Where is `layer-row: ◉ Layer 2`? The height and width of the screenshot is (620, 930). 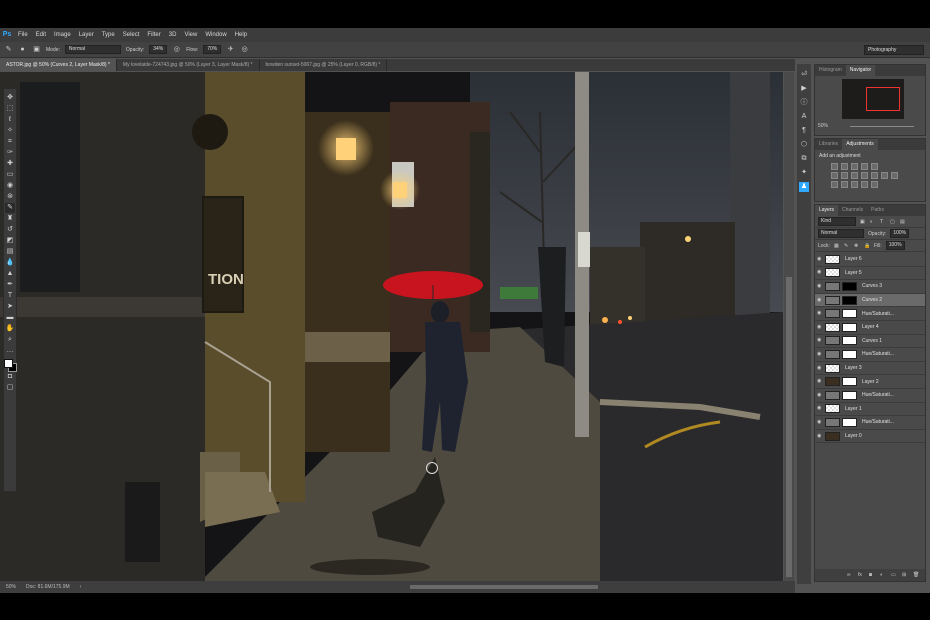
layer-row: ◉ Layer 2 is located at coordinates (870, 382).